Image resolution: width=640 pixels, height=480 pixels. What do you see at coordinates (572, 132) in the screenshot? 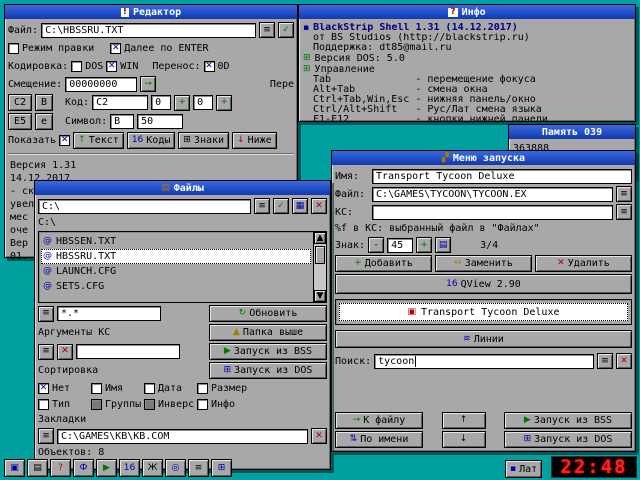
I see `memory-titlebar: Память 039` at bounding box center [572, 132].